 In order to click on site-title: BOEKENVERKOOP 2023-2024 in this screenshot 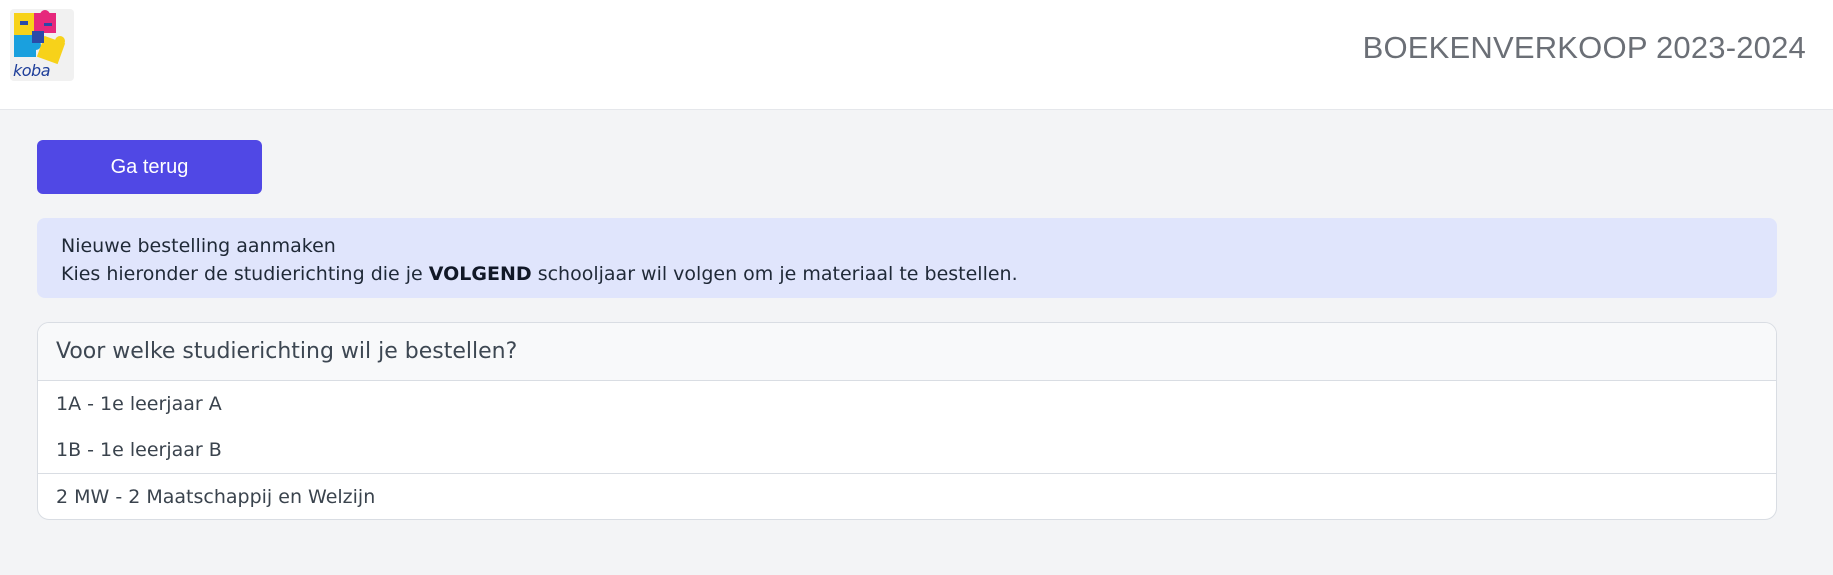, I will do `click(1584, 47)`.